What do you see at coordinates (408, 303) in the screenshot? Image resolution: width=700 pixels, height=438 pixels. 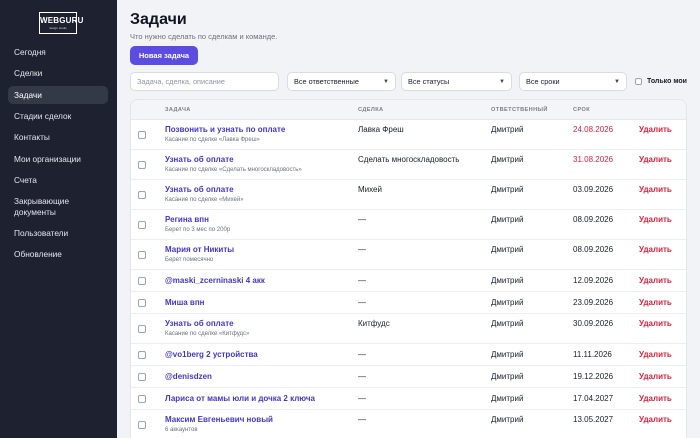 I see `table-row: Миша впн — Дмитрий 23.09.2026 Удалить` at bounding box center [408, 303].